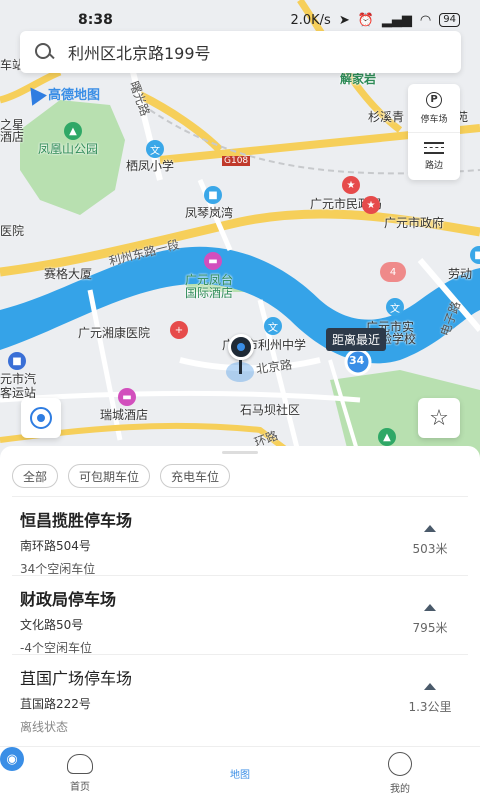 Image resolution: width=480 pixels, height=800 pixels. I want to click on label-qifeng-school: 栖凤小学, so click(150, 166).